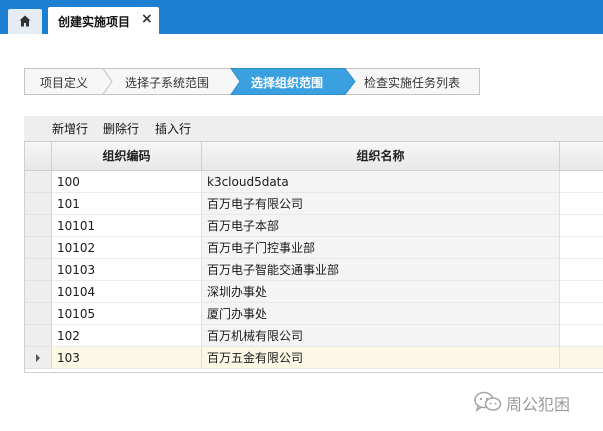  I want to click on cell-org-name: 百万电子有限公司, so click(381, 204).